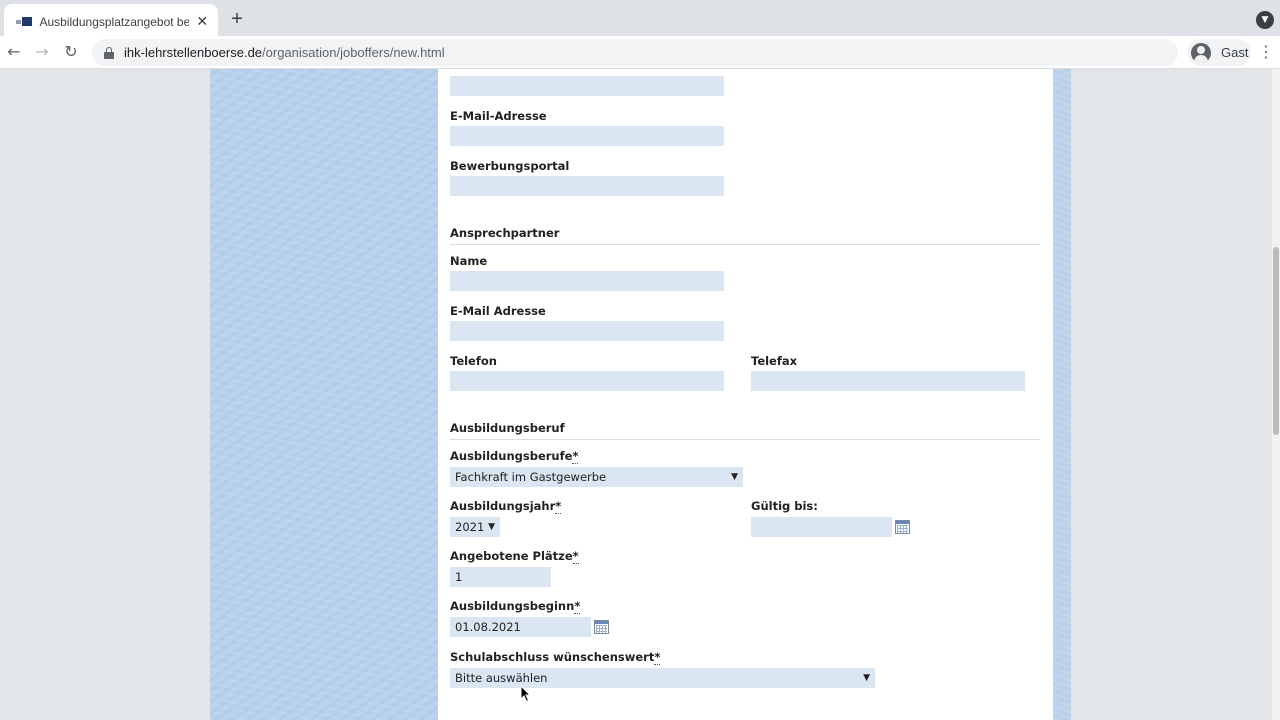  I want to click on profession-selected-value: Fachkraft im Gastgewerbe, so click(531, 477).